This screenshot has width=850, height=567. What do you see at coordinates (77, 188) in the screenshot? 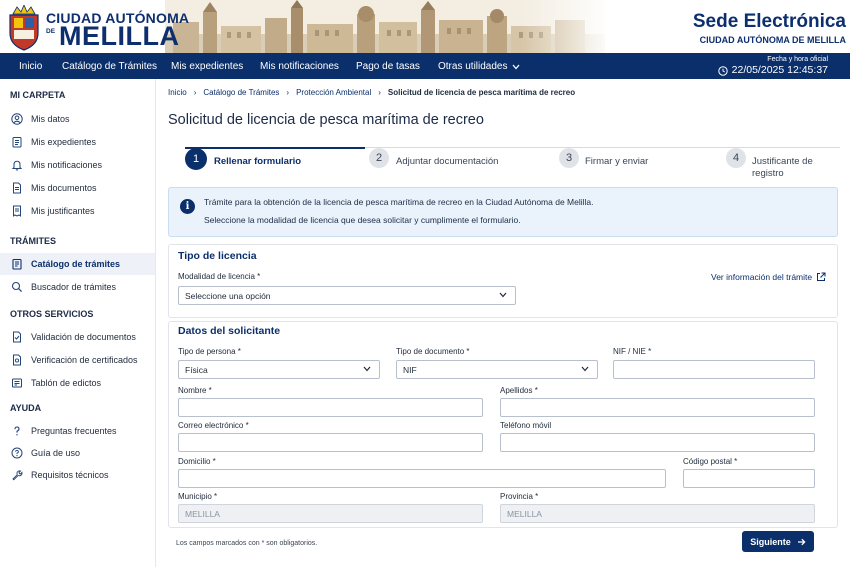
I see `sidebar-item-mis-documentos: Mis documentos` at bounding box center [77, 188].